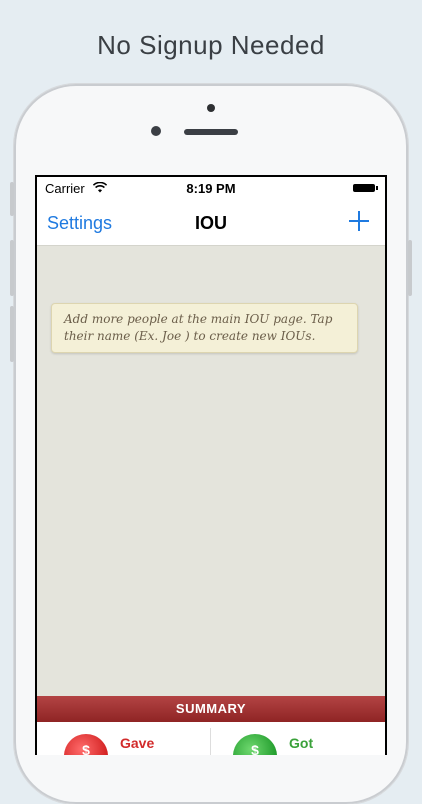 This screenshot has height=804, width=422. Describe the element at coordinates (211, 45) in the screenshot. I see `headline: No Signup Needed` at that location.